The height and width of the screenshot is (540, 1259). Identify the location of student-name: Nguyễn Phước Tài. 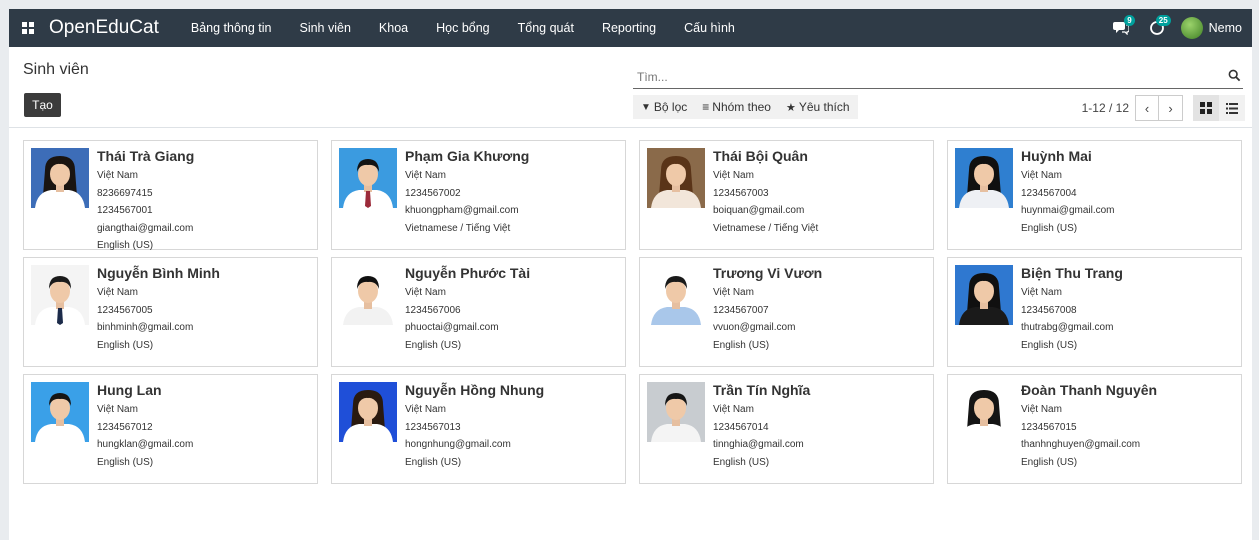
(511, 273).